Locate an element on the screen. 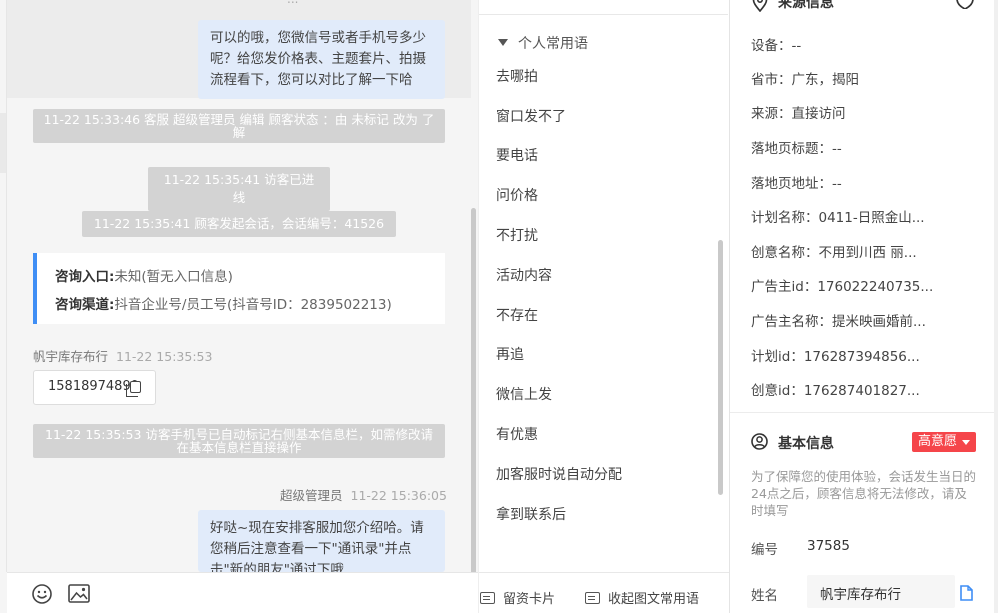 Image resolution: width=998 pixels, height=613 pixels. agent-sender-line: 超级管理员 11-22 15:36:05 is located at coordinates (363, 494).